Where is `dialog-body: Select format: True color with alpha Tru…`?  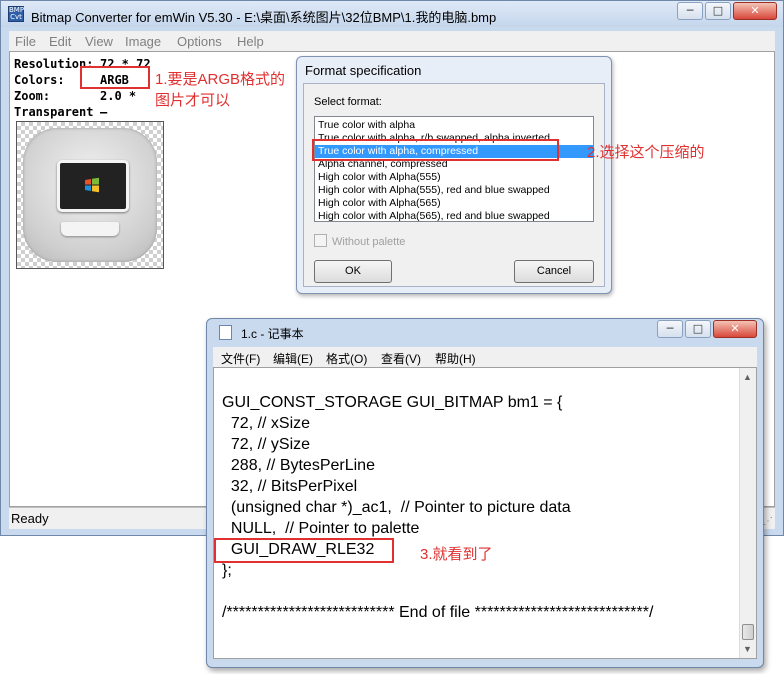
dialog-body: Select format: True color with alpha Tru… is located at coordinates (454, 185).